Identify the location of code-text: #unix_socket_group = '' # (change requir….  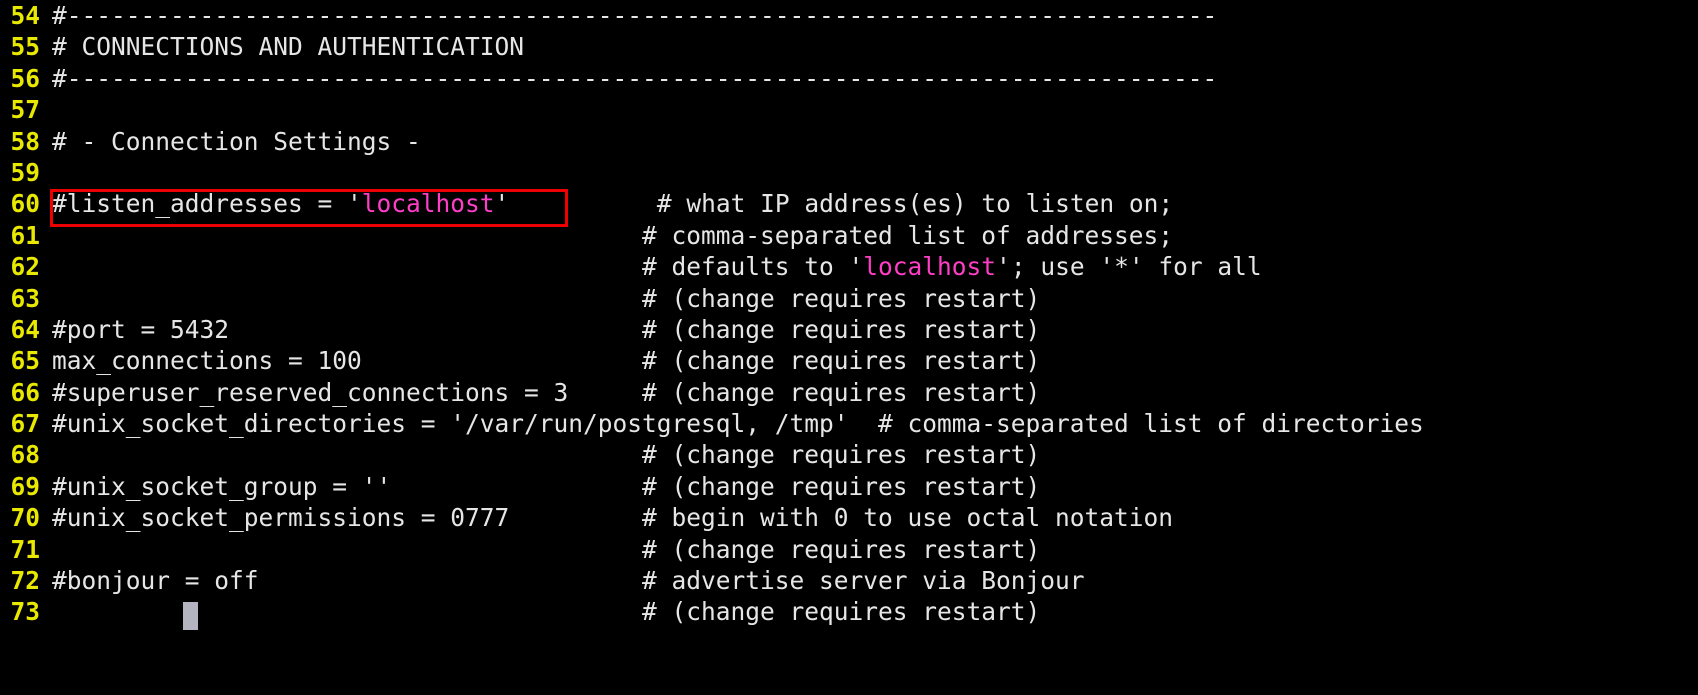
(546, 486).